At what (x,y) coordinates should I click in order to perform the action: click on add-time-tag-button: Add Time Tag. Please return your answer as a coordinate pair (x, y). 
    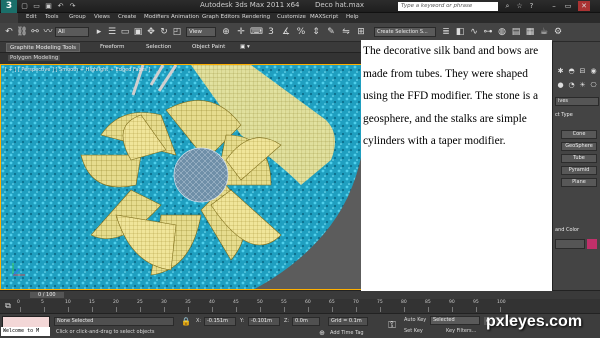
    Looking at the image, I should click on (347, 333).